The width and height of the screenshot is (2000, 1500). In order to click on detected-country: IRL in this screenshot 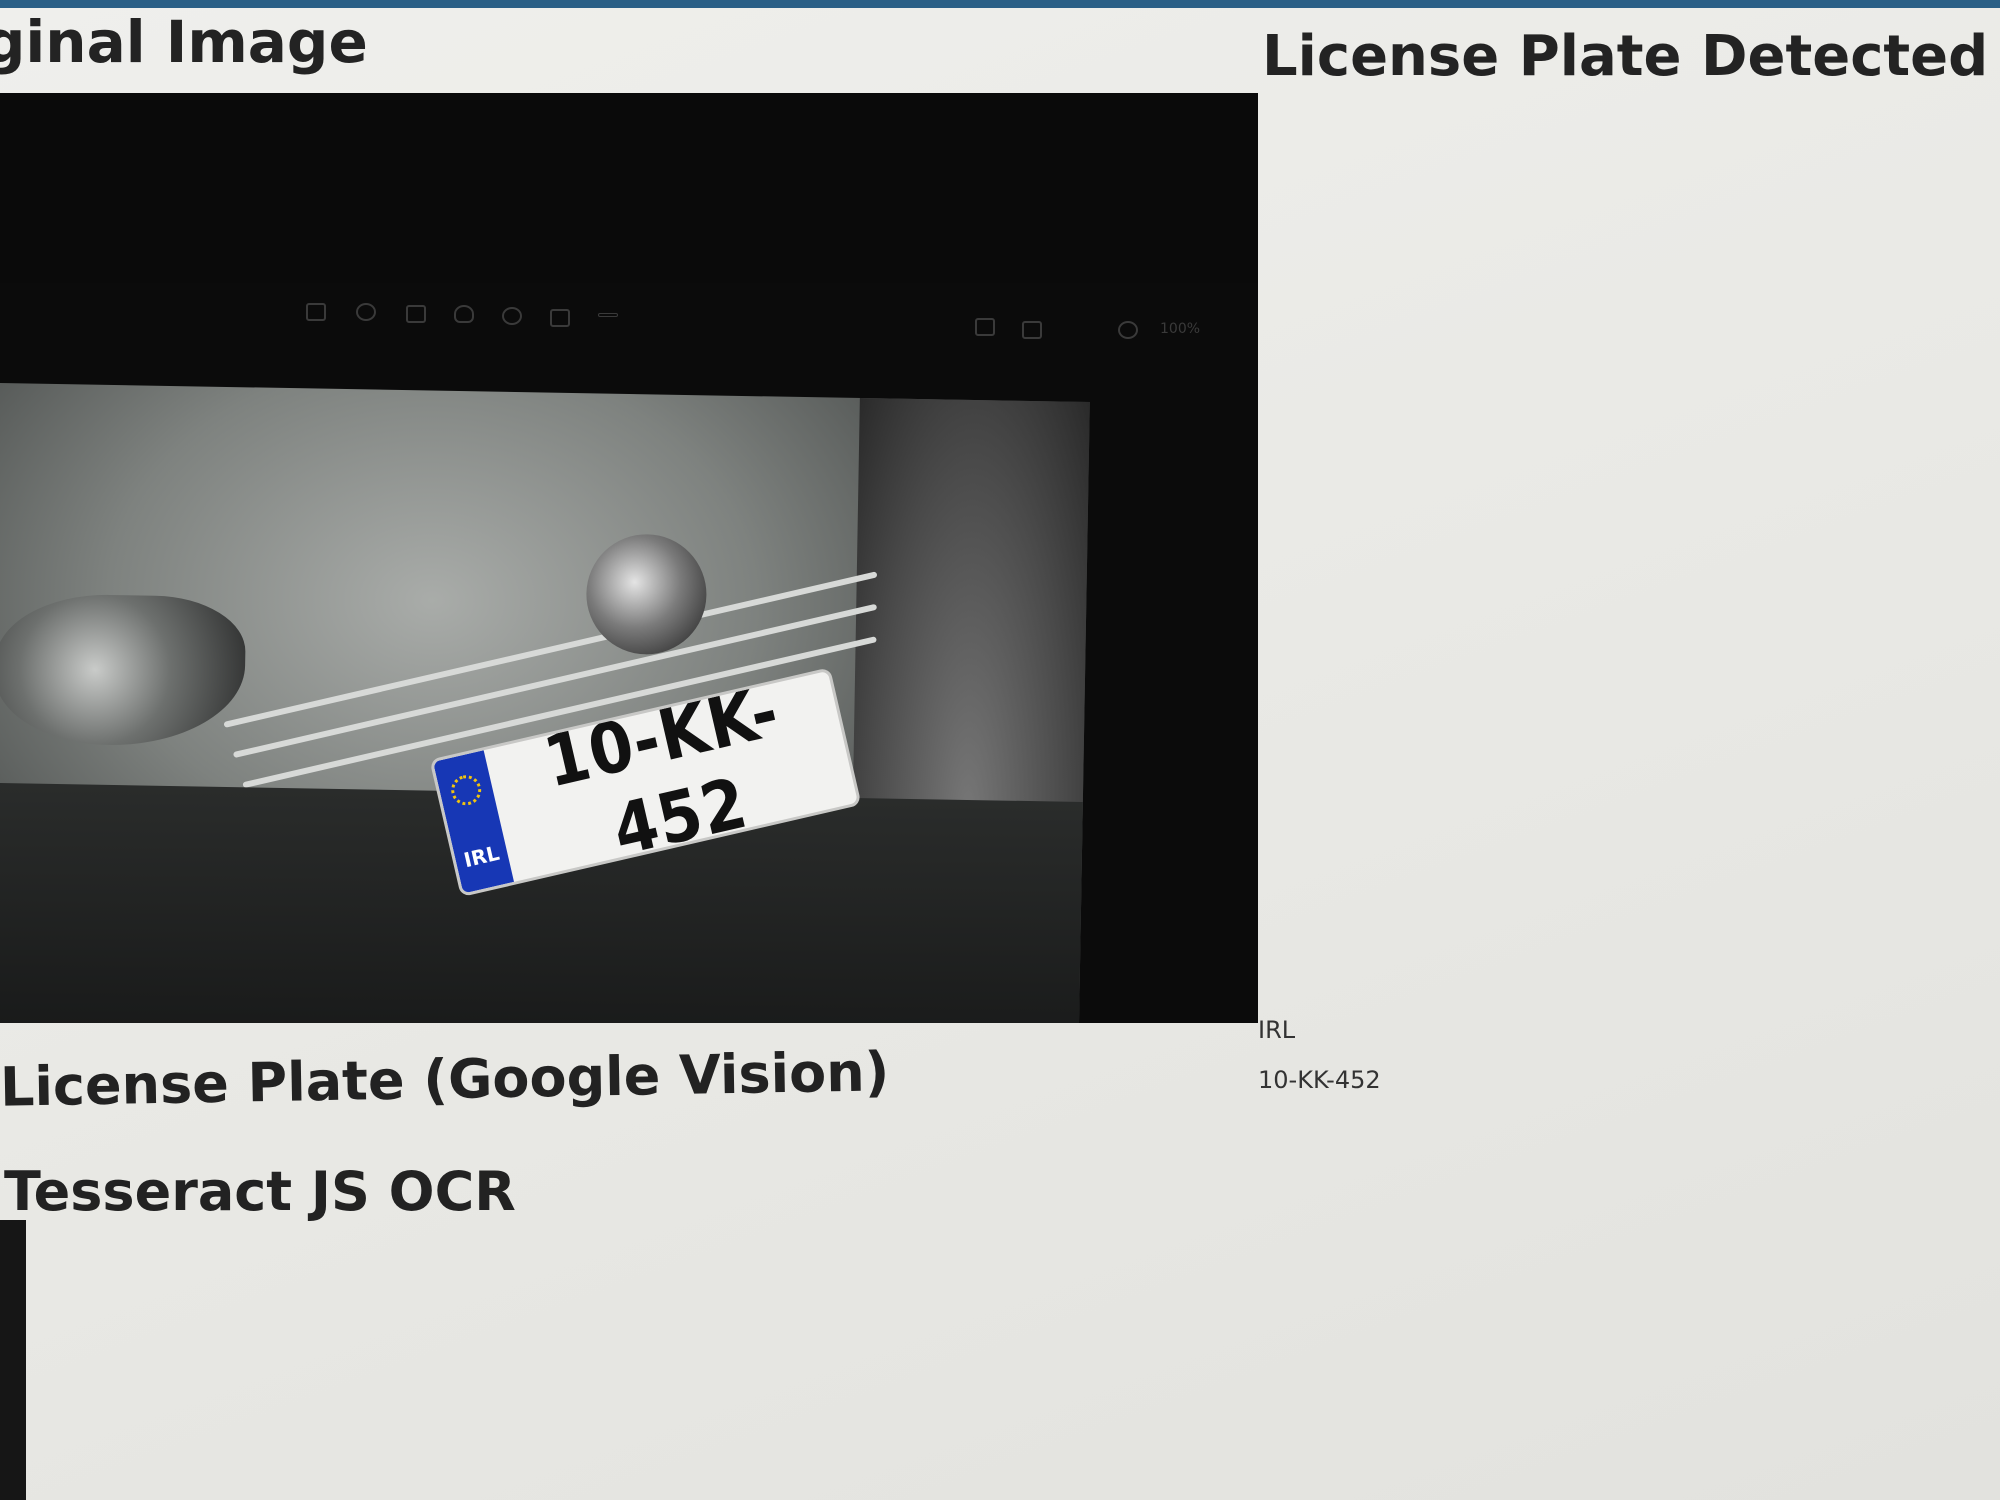, I will do `click(1277, 1030)`.